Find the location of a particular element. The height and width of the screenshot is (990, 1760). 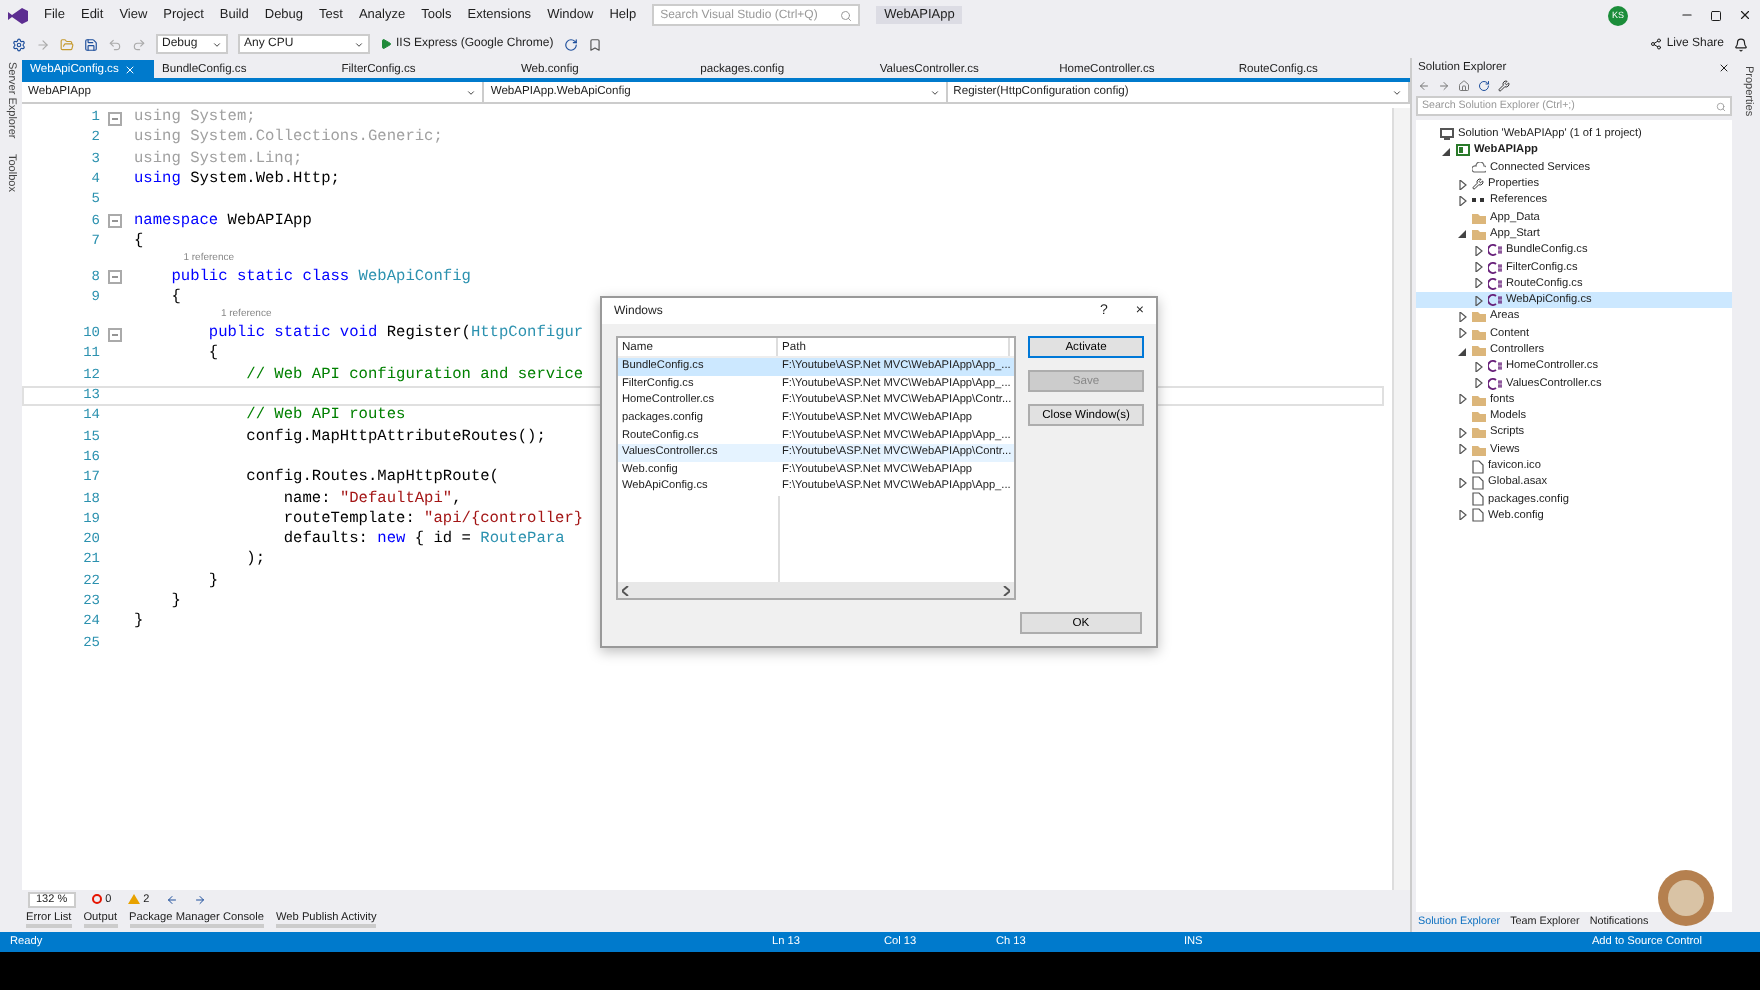

back-icon is located at coordinates (171, 899).